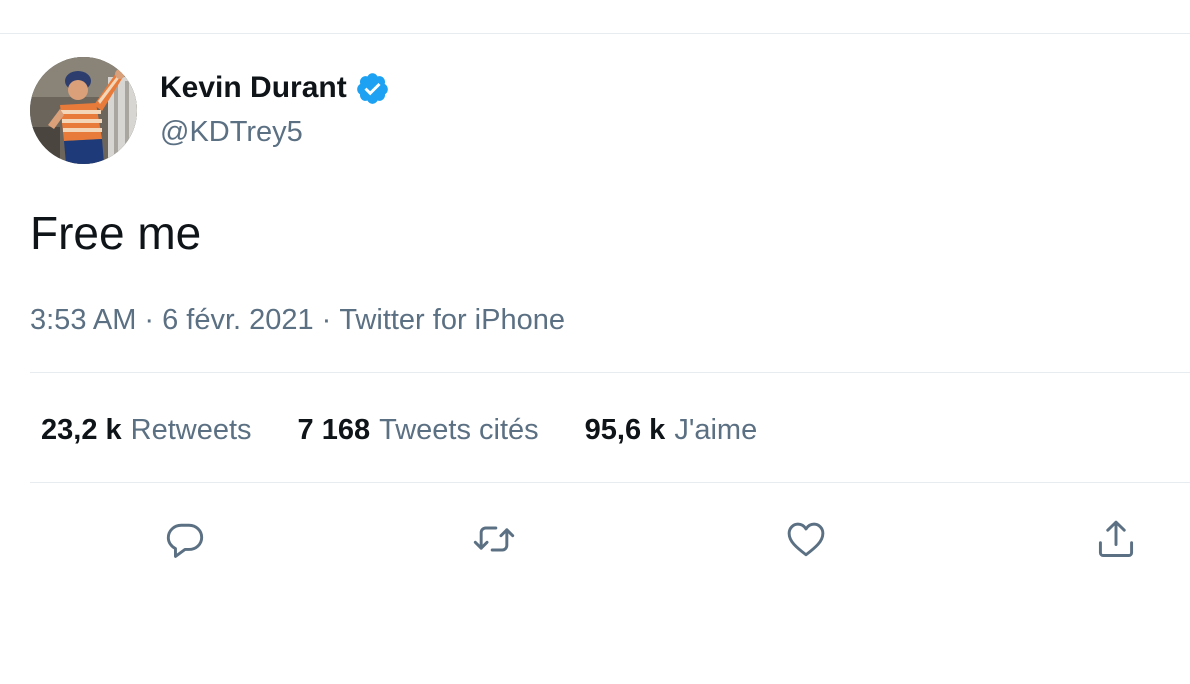 This screenshot has width=1190, height=684. I want to click on author-display-name-row: Kevin Durant, so click(275, 88).